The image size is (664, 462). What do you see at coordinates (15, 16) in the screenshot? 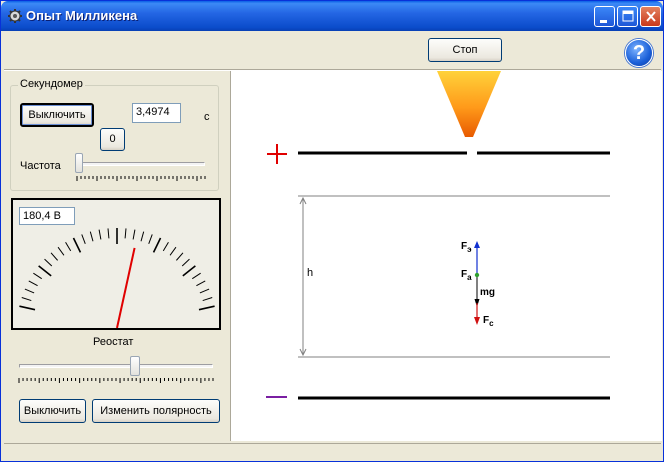
I see `app-gear-icon` at bounding box center [15, 16].